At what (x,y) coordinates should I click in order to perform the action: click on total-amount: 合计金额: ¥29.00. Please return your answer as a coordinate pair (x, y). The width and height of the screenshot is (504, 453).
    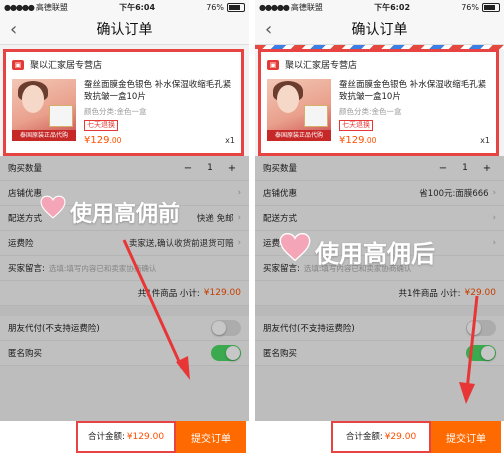
    Looking at the image, I should click on (381, 437).